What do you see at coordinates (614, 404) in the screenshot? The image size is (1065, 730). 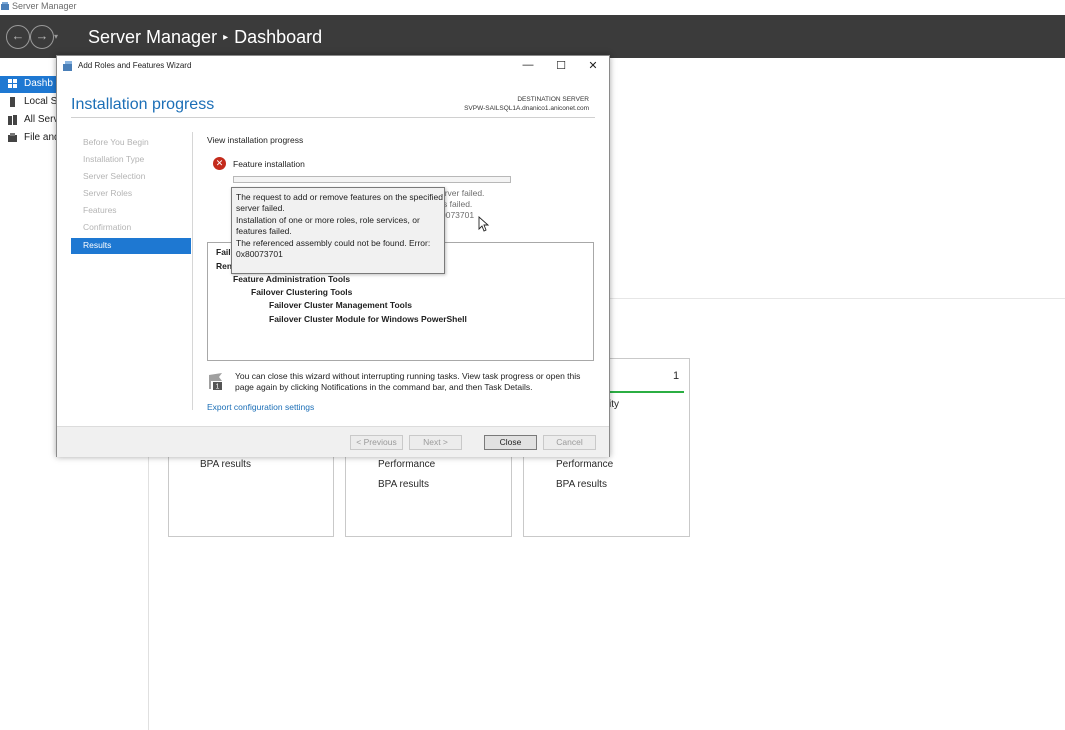 I see `tile-link-partial: ity` at bounding box center [614, 404].